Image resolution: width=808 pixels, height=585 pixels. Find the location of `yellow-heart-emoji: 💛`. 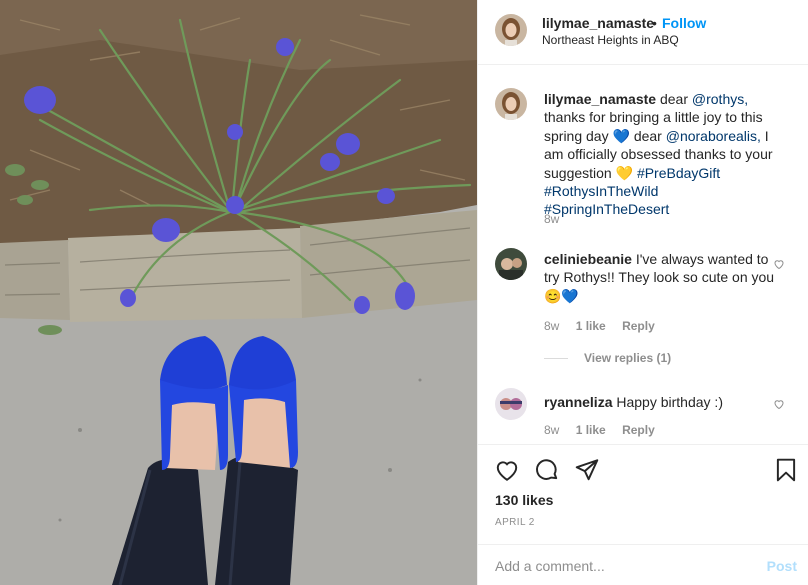

yellow-heart-emoji: 💛 is located at coordinates (624, 172).